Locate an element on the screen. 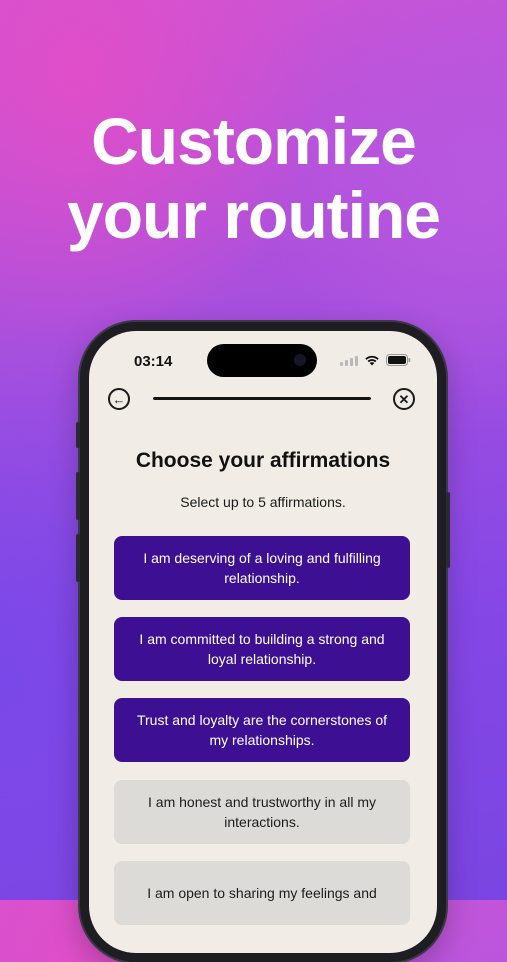  back-button: ← is located at coordinates (119, 399).